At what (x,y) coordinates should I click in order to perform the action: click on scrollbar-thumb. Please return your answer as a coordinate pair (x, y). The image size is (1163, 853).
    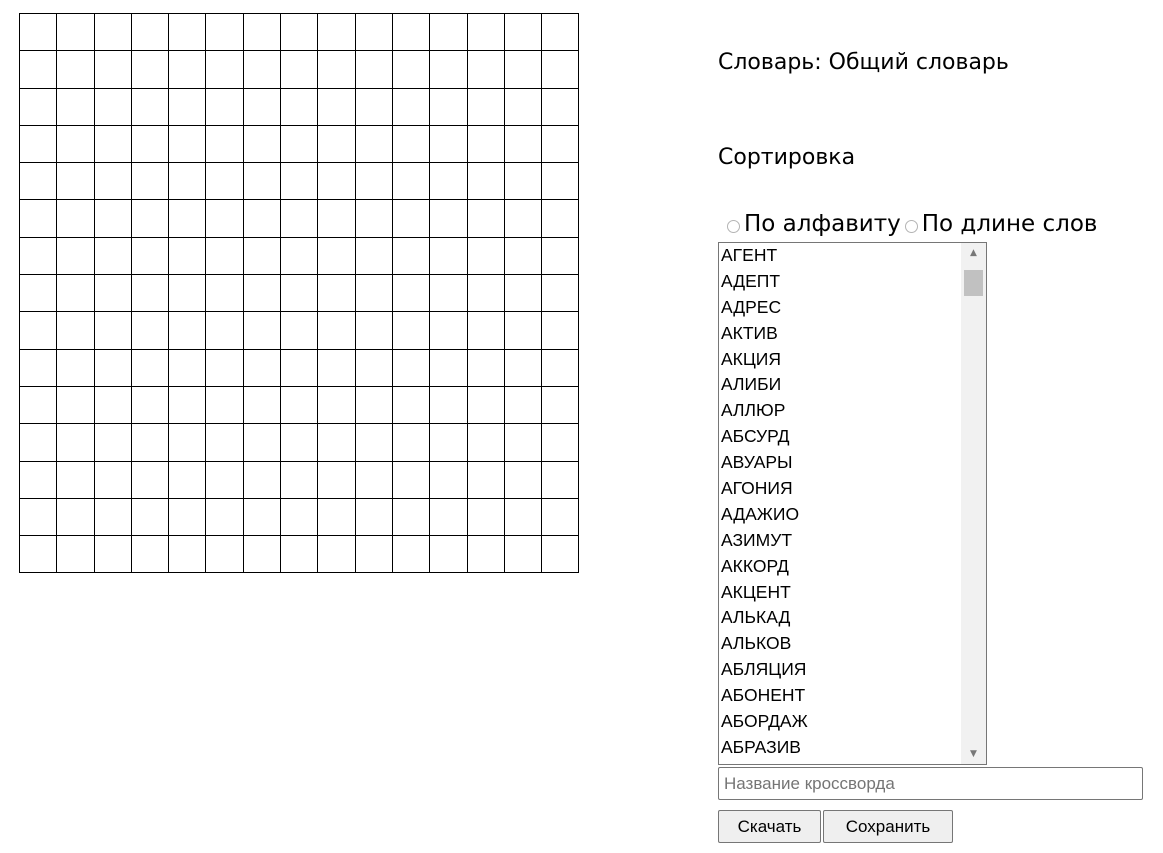
    Looking at the image, I should click on (973, 283).